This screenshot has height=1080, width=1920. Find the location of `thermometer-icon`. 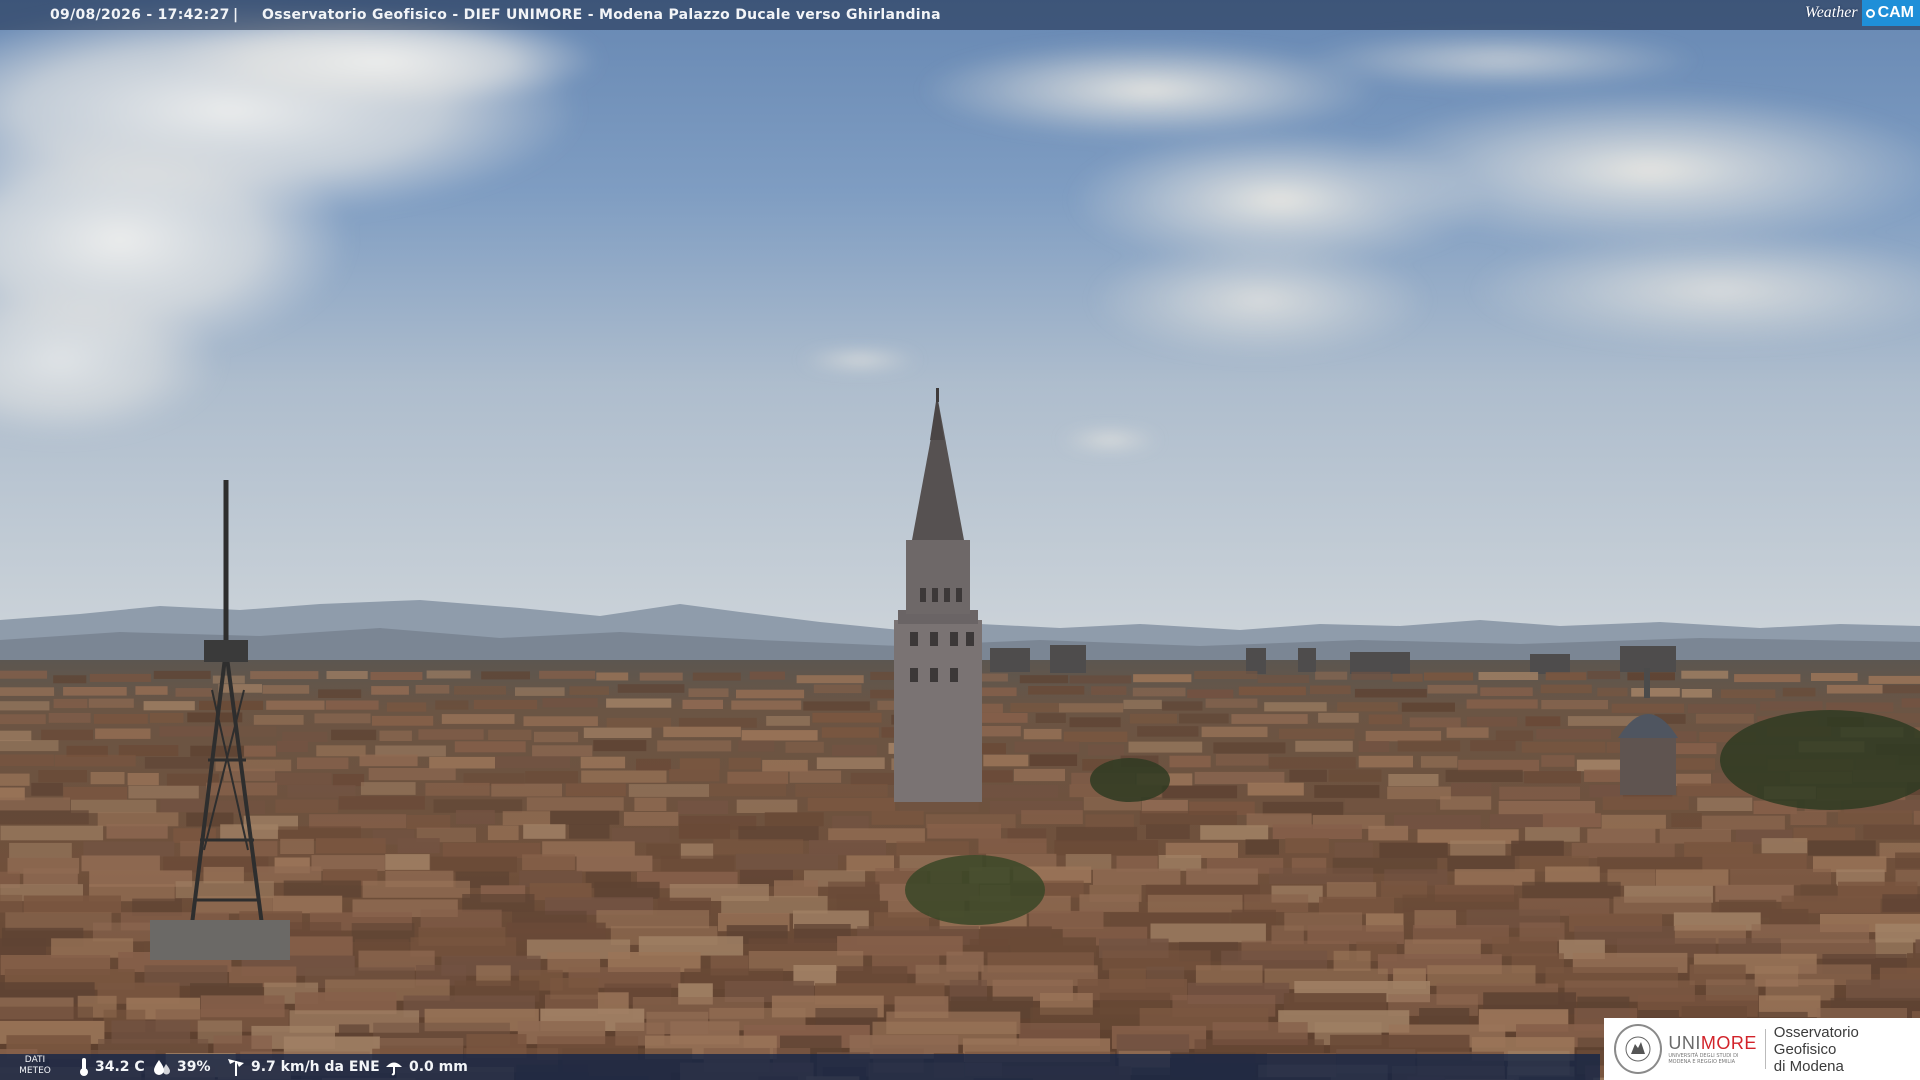

thermometer-icon is located at coordinates (84, 1067).